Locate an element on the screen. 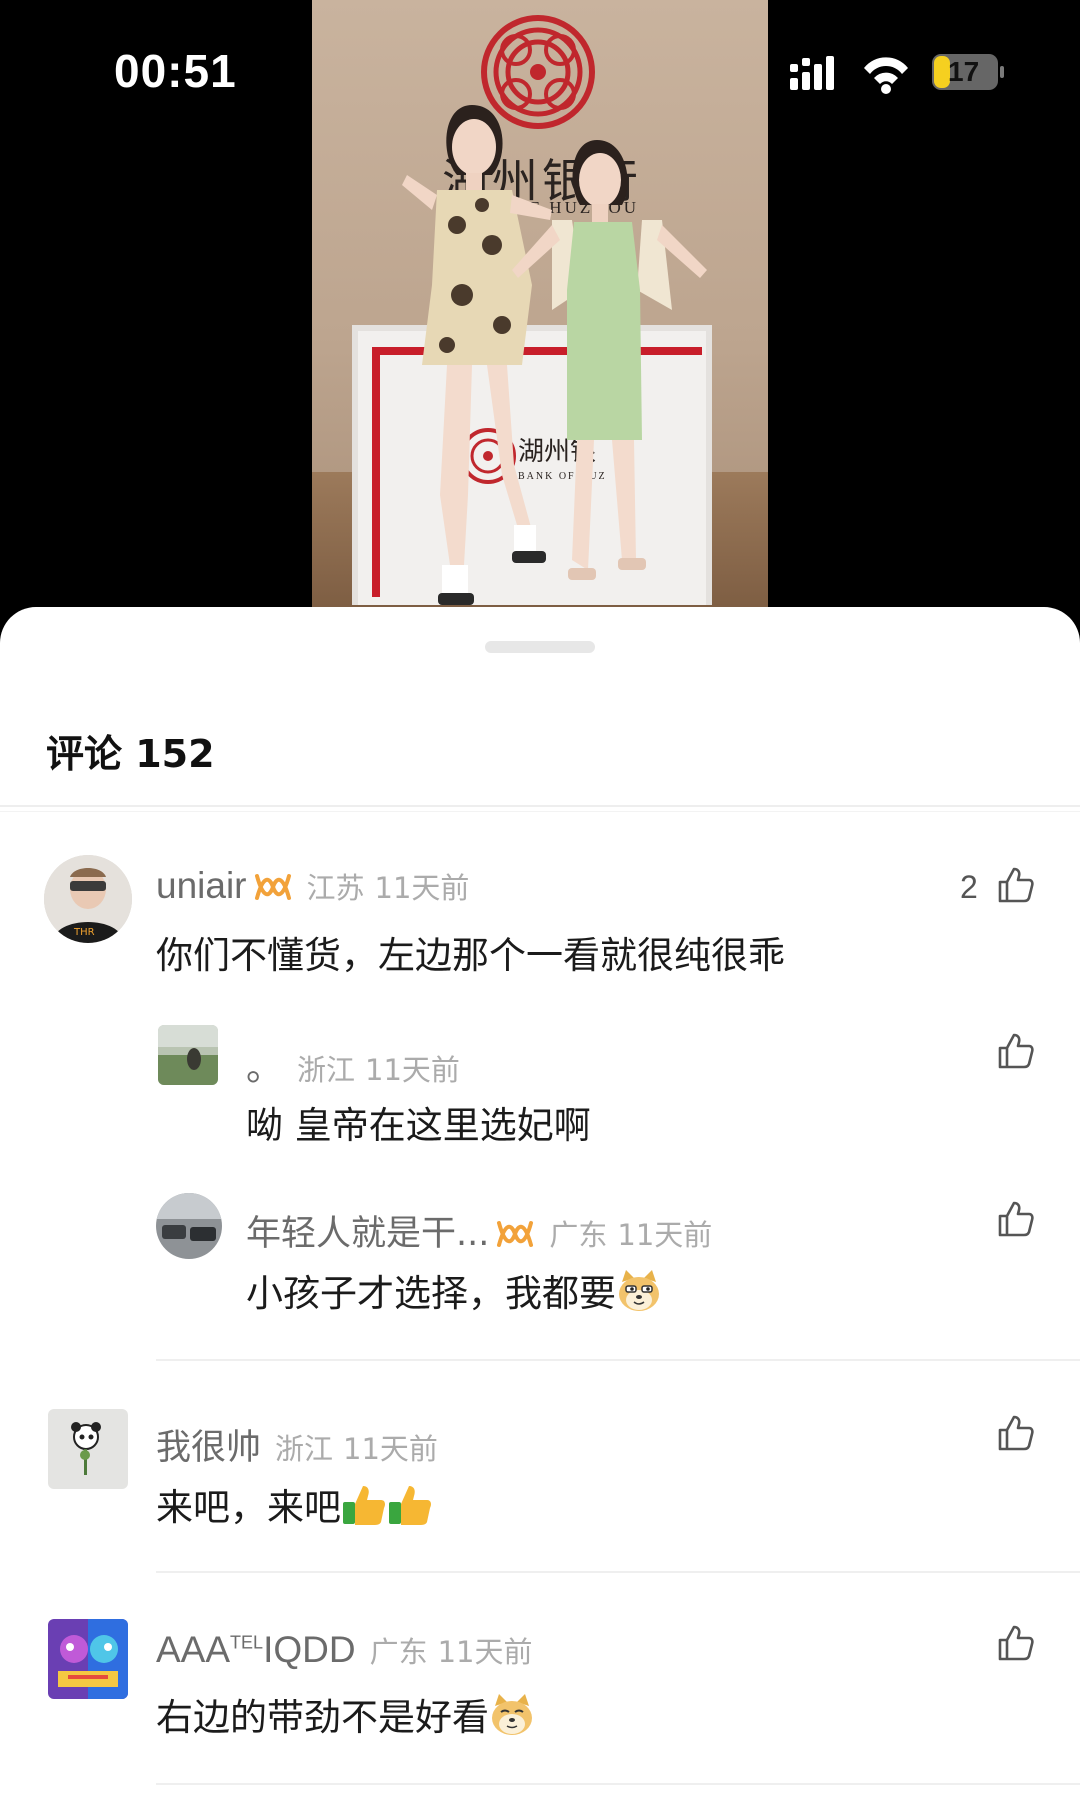 This screenshot has height=1795, width=1080. svg-text: THR is located at coordinates (84, 932).